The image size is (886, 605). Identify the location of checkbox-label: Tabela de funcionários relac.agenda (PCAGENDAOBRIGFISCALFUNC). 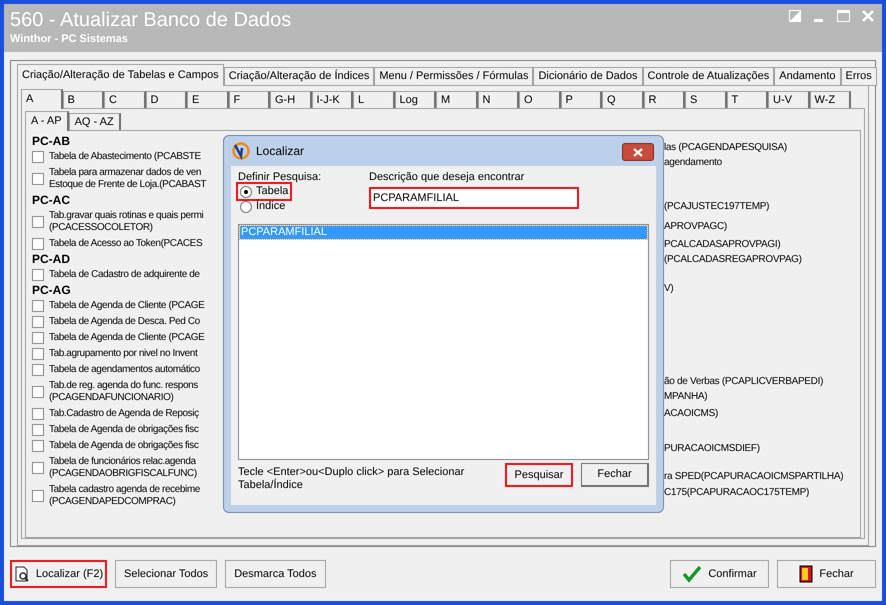
(123, 468).